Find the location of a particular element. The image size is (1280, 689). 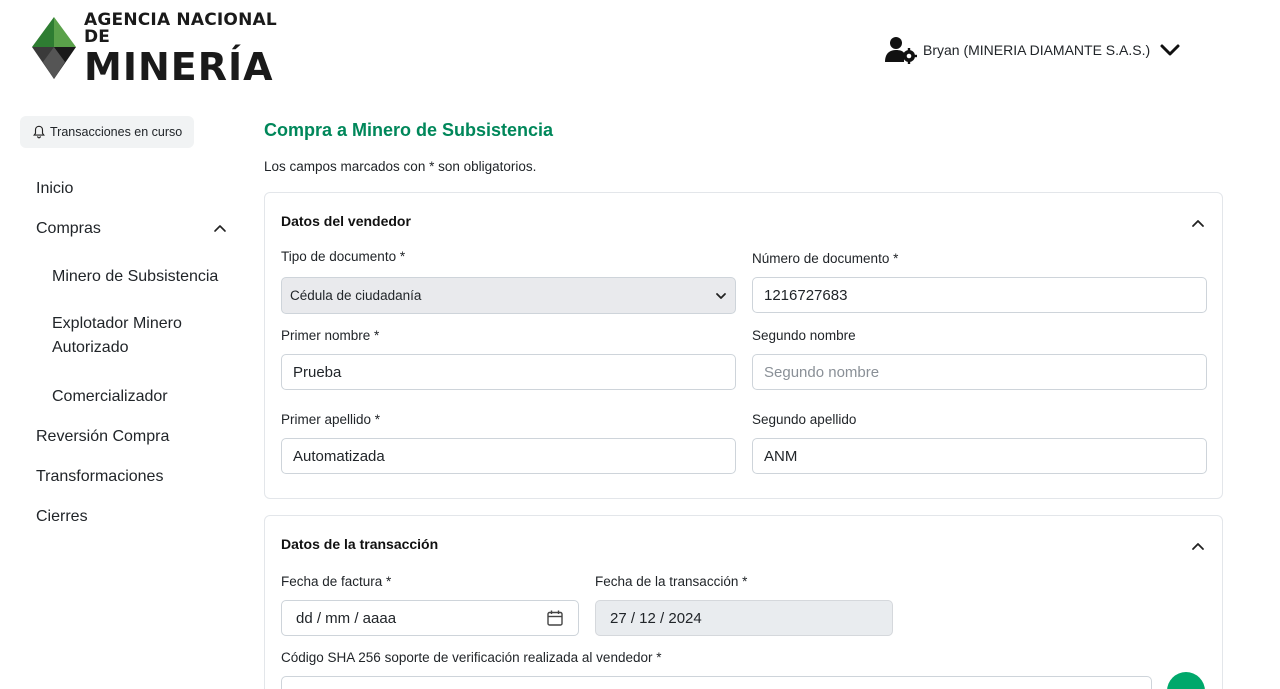

sidebar-item-inicio: Inicio is located at coordinates (54, 189).